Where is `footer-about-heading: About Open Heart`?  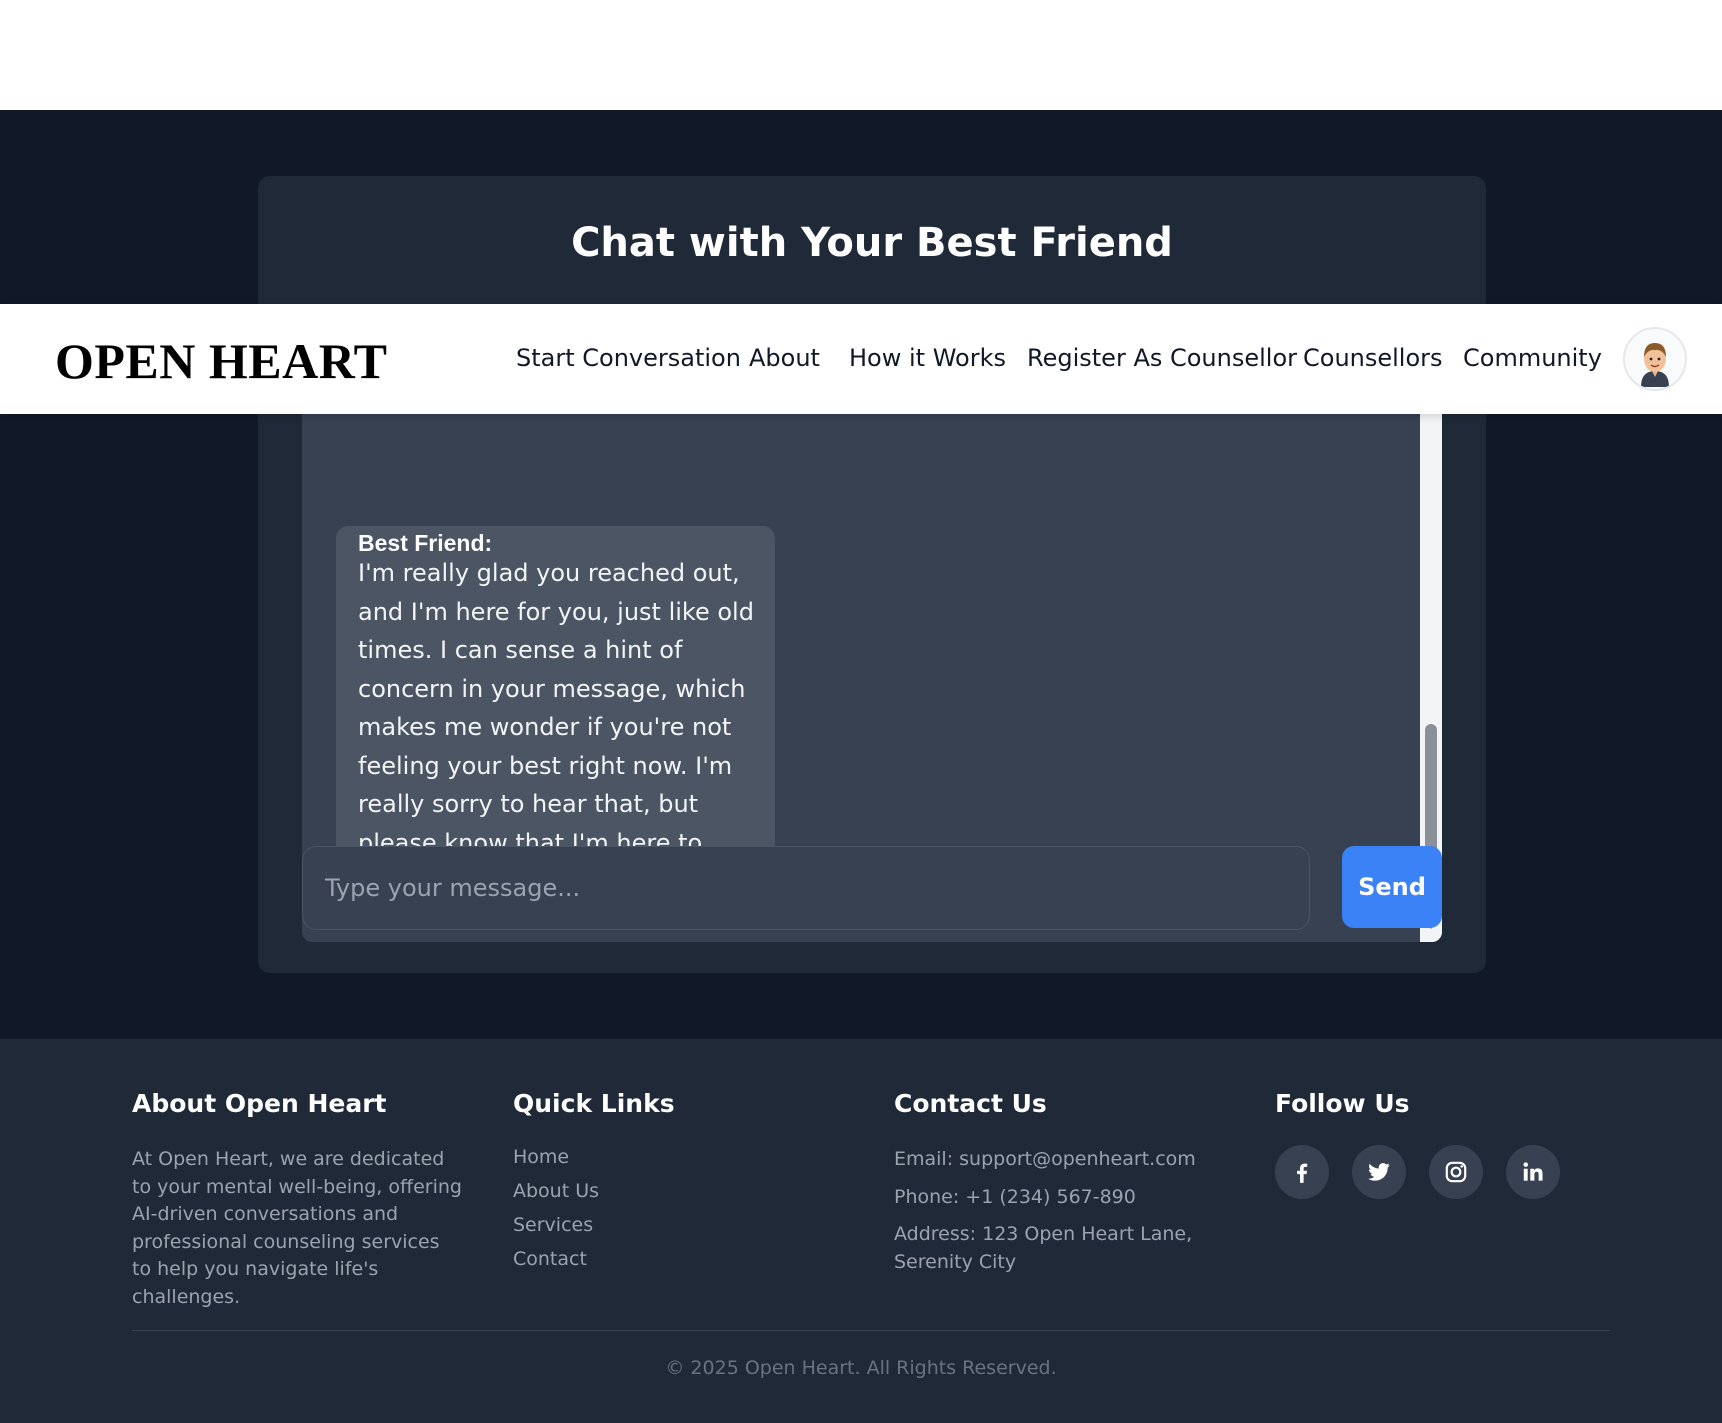 footer-about-heading: About Open Heart is located at coordinates (259, 1103).